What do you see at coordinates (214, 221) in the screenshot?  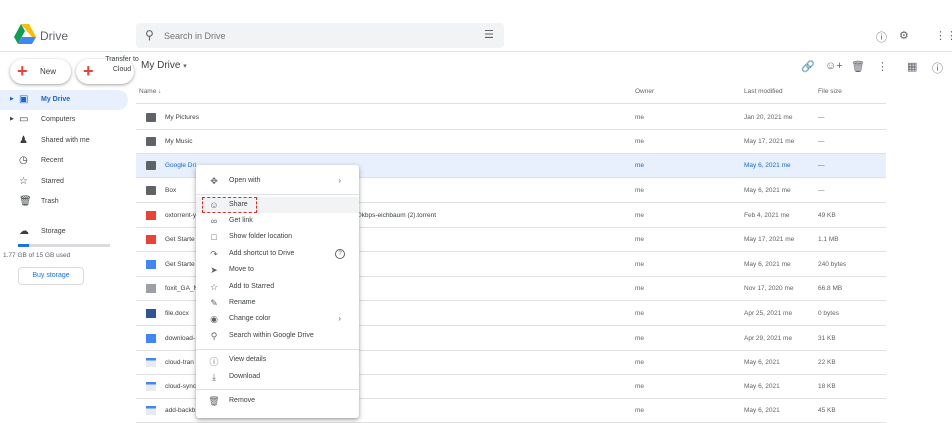 I see `link-icon: ∞` at bounding box center [214, 221].